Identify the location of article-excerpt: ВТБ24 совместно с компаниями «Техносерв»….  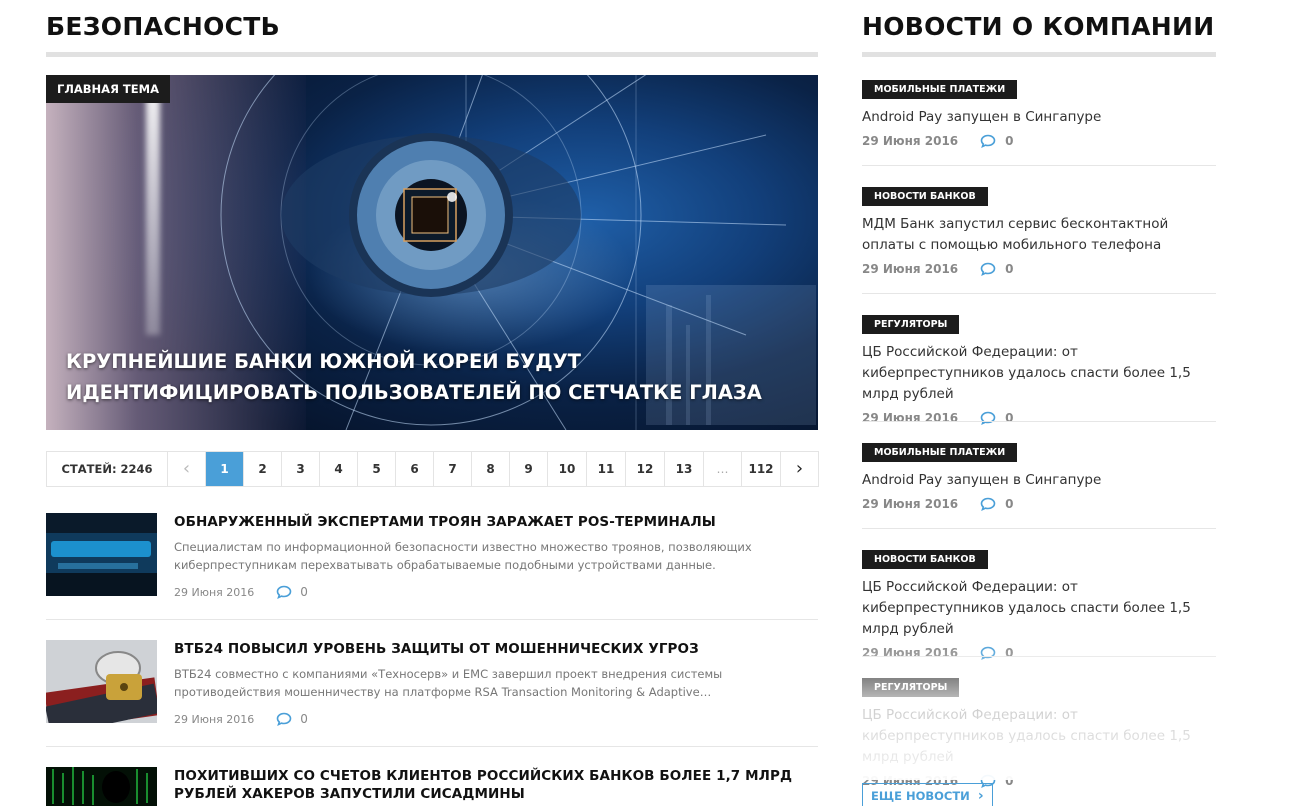
(448, 683).